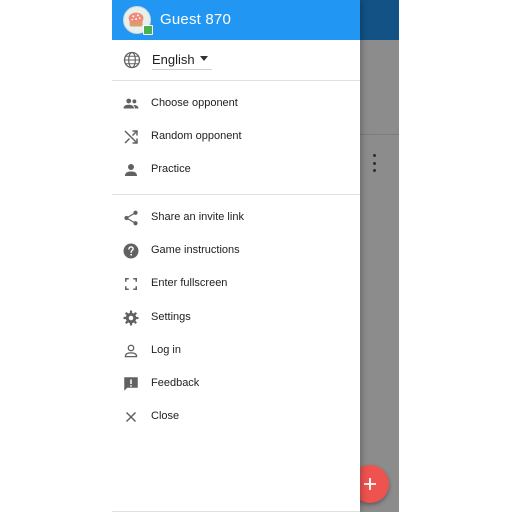 This screenshot has height=512, width=512. What do you see at coordinates (131, 137) in the screenshot?
I see `shuffle-icon` at bounding box center [131, 137].